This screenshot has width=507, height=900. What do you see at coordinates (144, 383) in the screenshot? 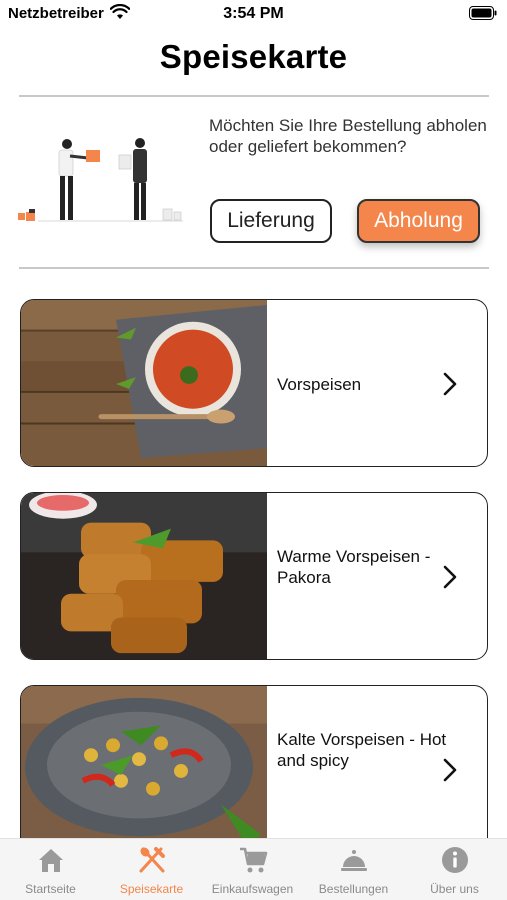
I see `tomato-soup-image` at bounding box center [144, 383].